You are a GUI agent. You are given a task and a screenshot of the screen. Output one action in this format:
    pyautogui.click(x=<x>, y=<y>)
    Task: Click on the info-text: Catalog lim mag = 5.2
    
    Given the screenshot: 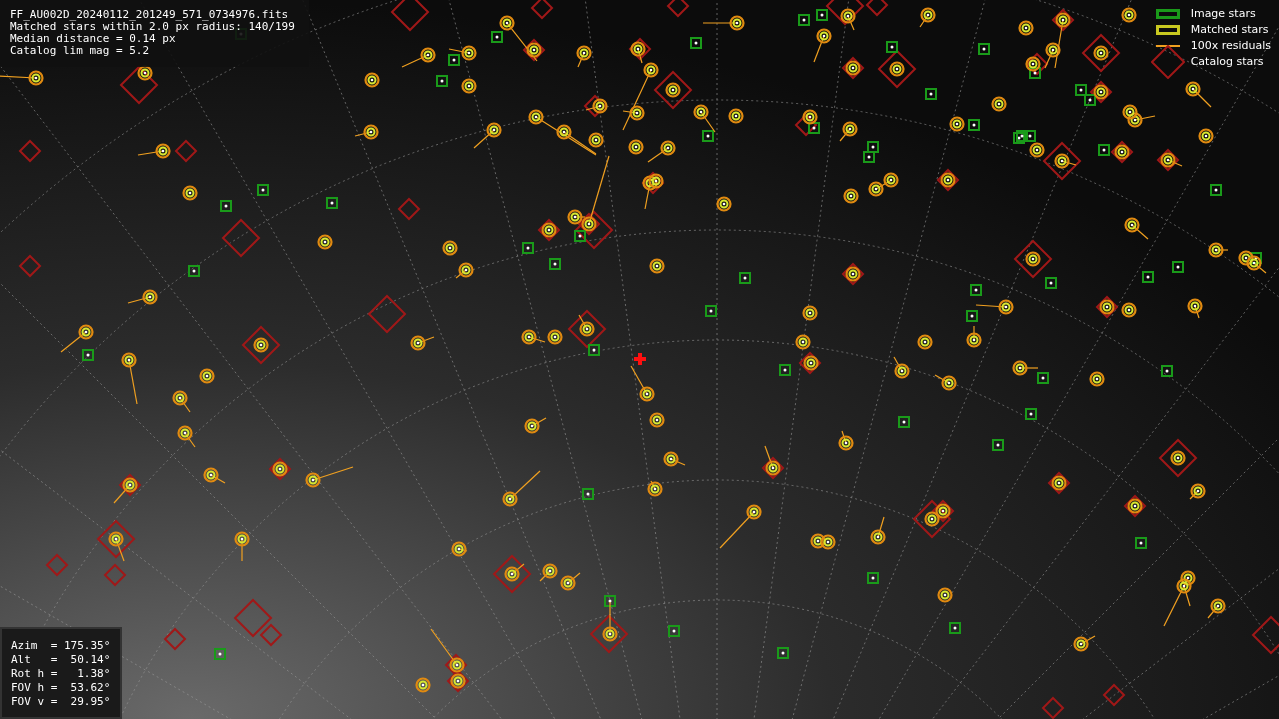 What is the action you would take?
    pyautogui.click(x=80, y=51)
    